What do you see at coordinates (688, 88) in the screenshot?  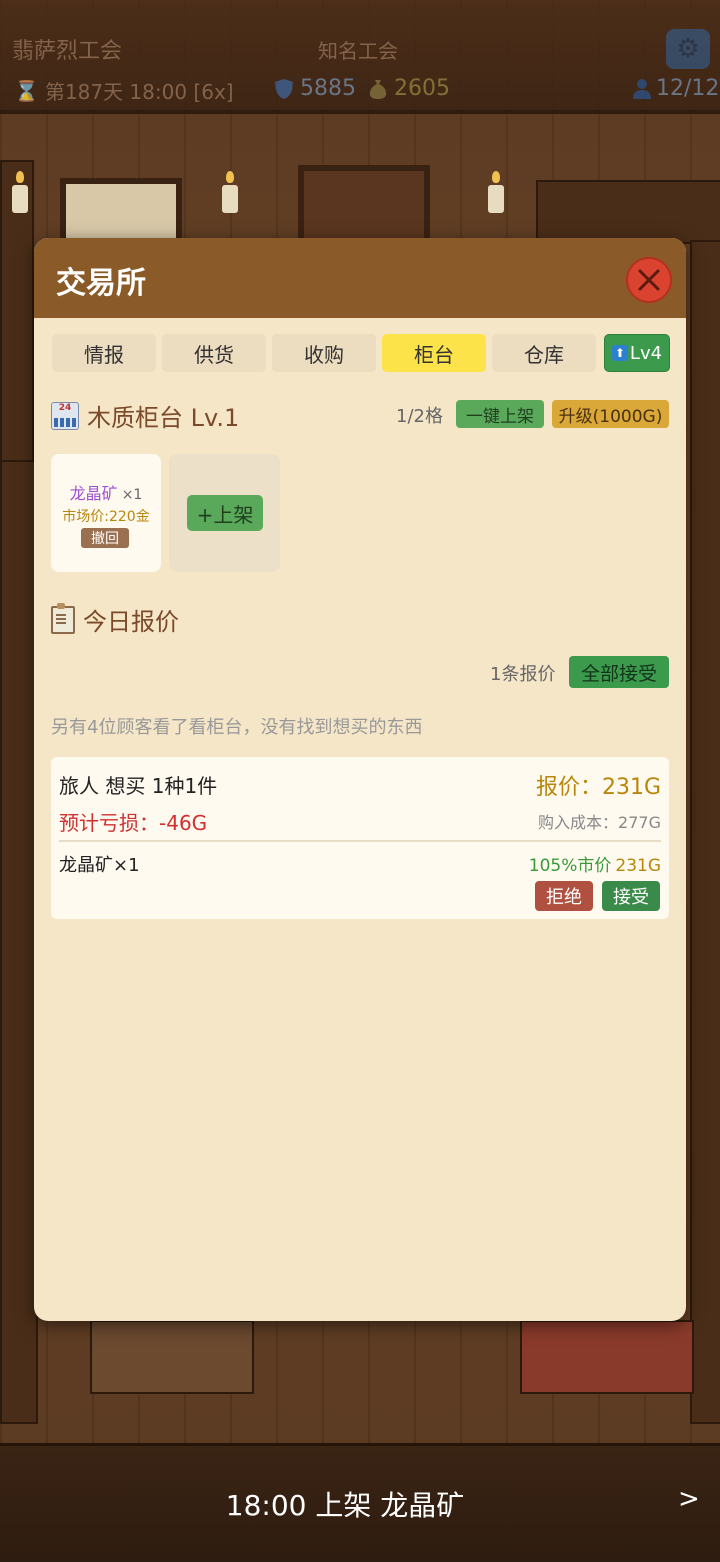 I see `member-value: 12/12` at bounding box center [688, 88].